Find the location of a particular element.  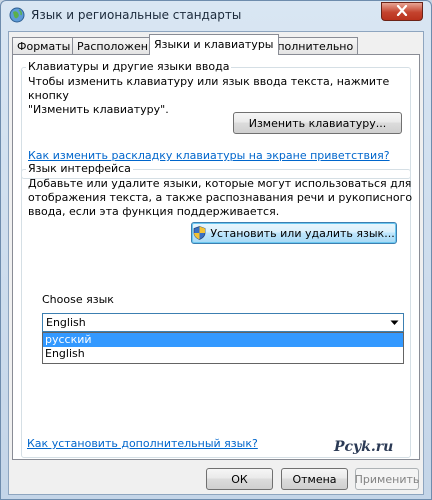

display-language-select: English is located at coordinates (223, 322).